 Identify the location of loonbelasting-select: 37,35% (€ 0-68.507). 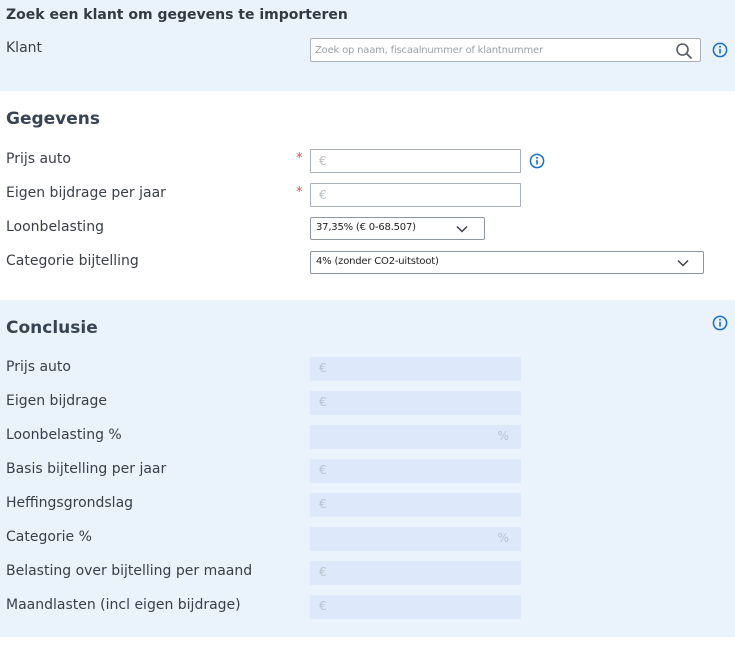
(397, 228).